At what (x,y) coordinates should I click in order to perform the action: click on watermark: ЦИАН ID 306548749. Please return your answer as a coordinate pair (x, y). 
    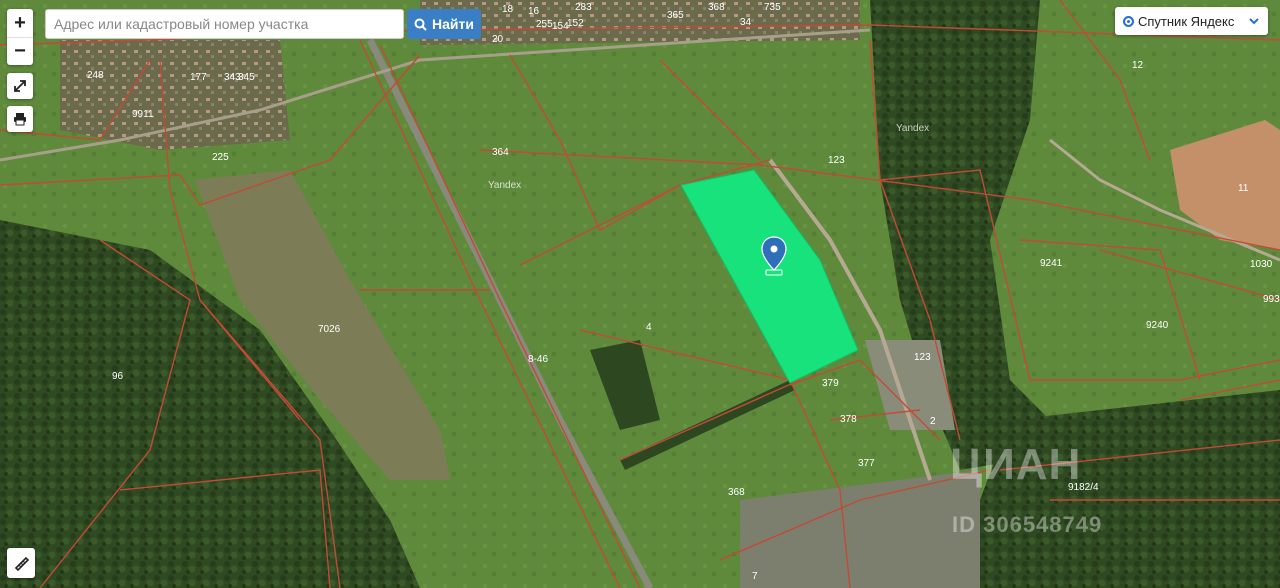
    Looking at the image, I should click on (1060, 495).